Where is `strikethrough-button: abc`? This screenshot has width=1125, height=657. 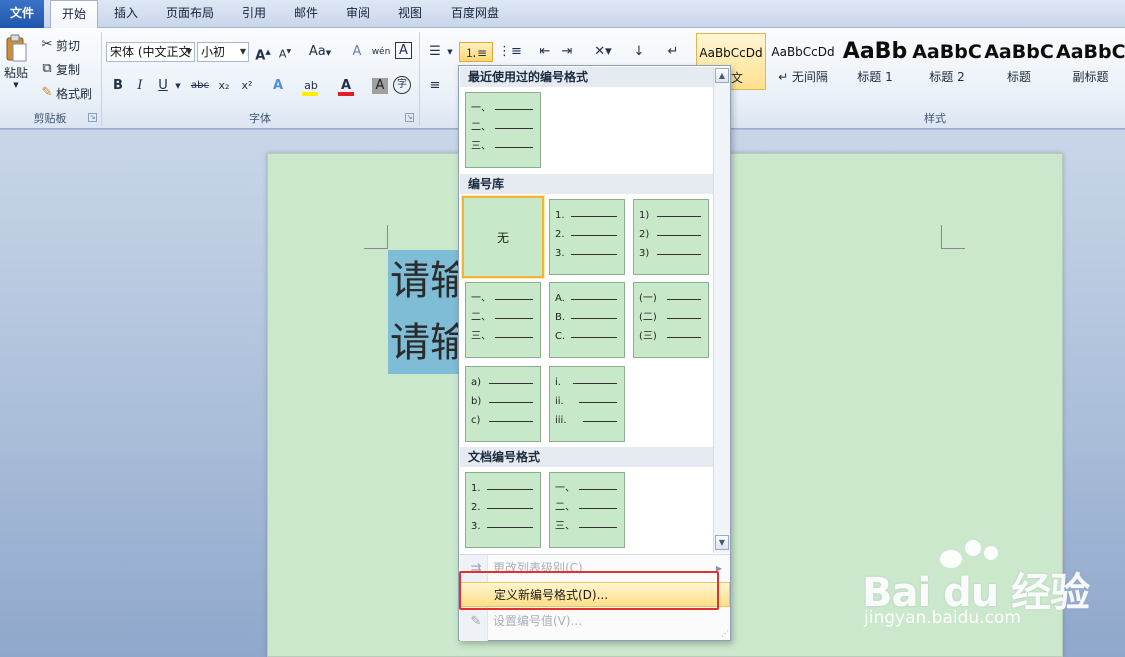
strikethrough-button: abc is located at coordinates (200, 86).